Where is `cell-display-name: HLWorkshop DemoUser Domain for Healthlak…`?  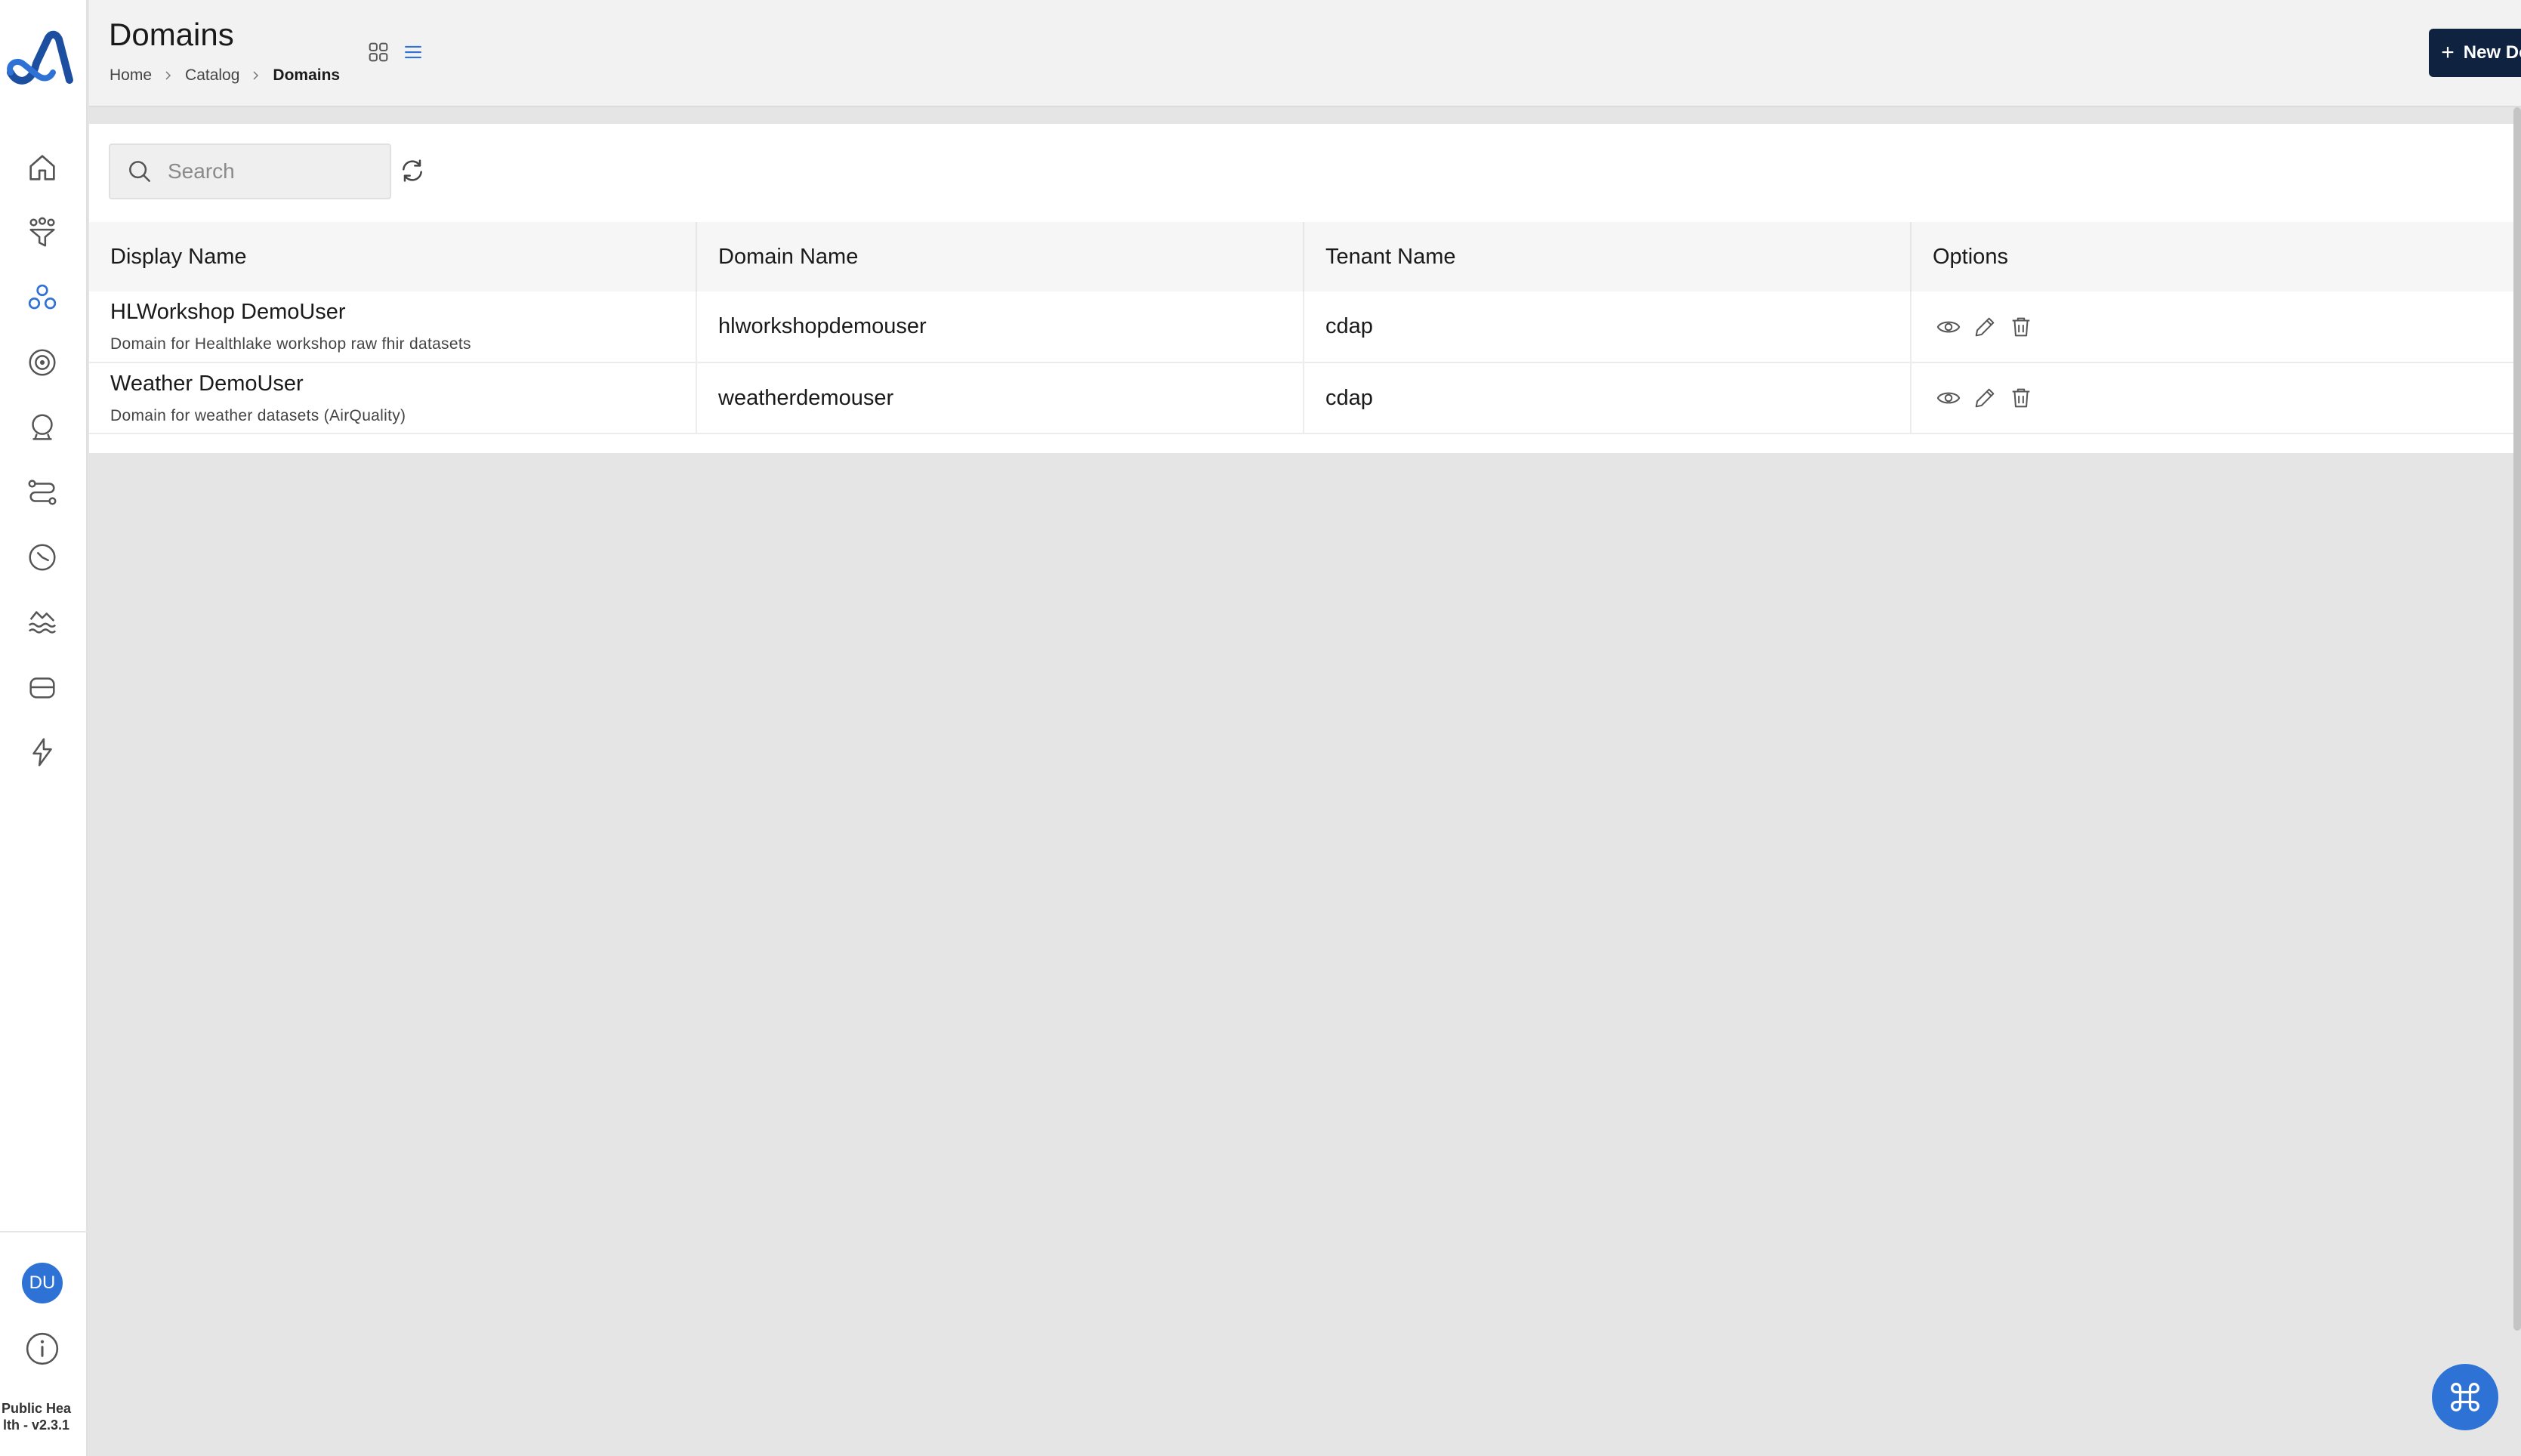
cell-display-name: HLWorkshop DemoUser Domain for Healthlak… is located at coordinates (393, 327).